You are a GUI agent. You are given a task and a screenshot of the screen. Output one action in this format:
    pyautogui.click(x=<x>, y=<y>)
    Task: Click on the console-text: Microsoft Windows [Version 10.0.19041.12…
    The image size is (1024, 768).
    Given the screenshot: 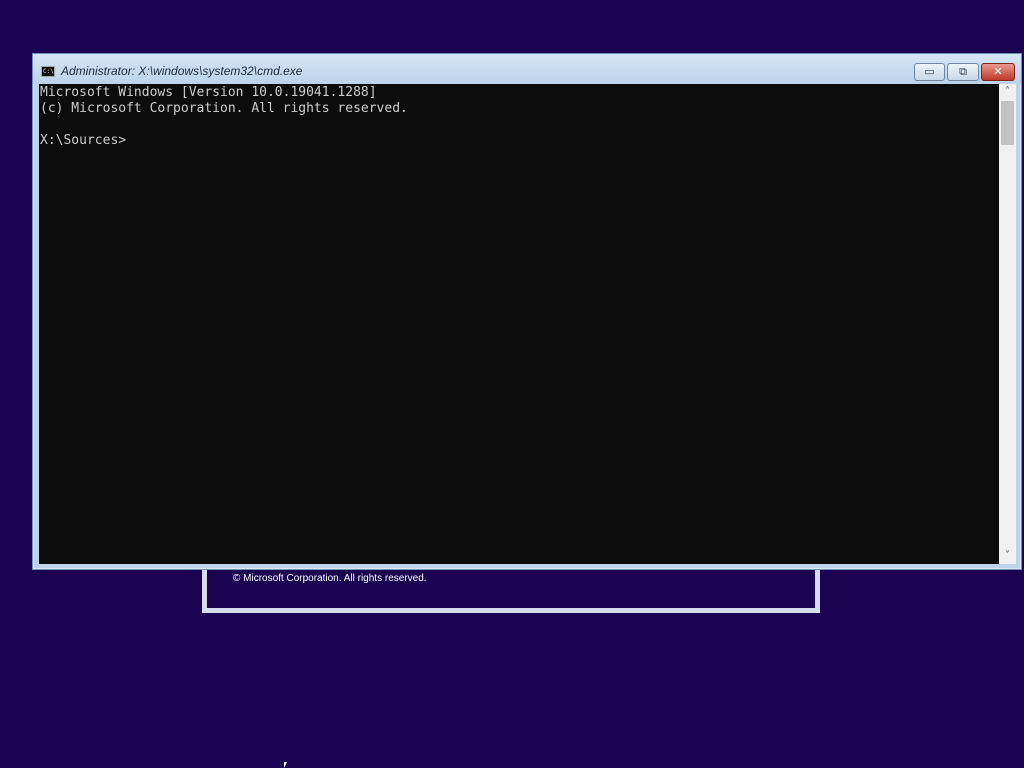 What is the action you would take?
    pyautogui.click(x=519, y=116)
    